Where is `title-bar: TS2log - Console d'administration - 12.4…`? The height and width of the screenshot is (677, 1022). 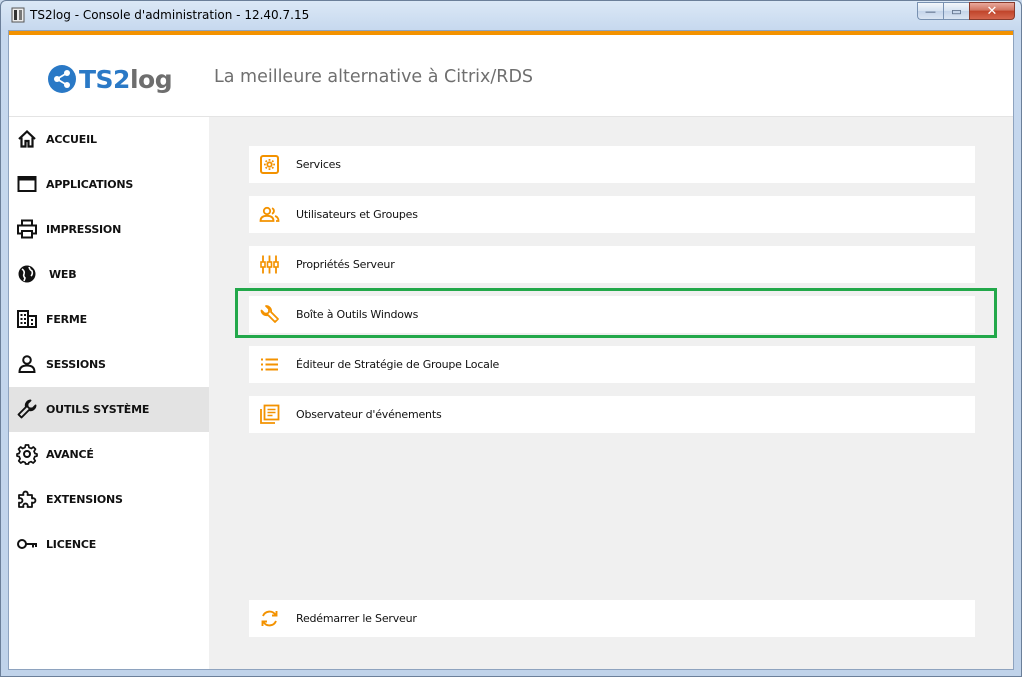
title-bar: TS2log - Console d'administration - 12.4… is located at coordinates (511, 15).